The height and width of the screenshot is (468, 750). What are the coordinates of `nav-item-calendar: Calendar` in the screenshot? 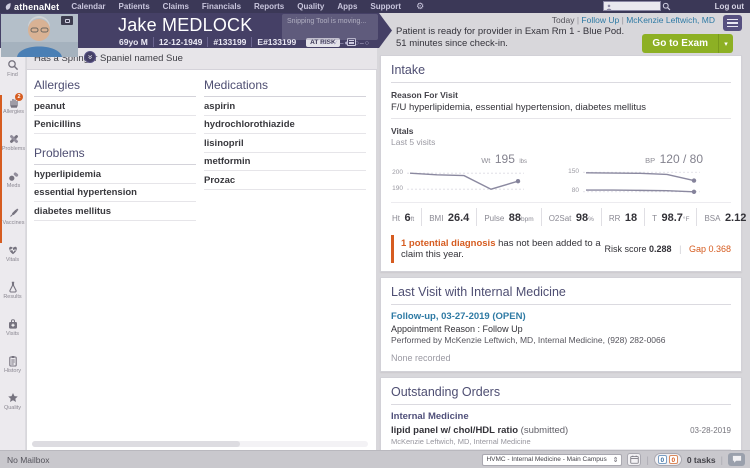 It's located at (88, 6).